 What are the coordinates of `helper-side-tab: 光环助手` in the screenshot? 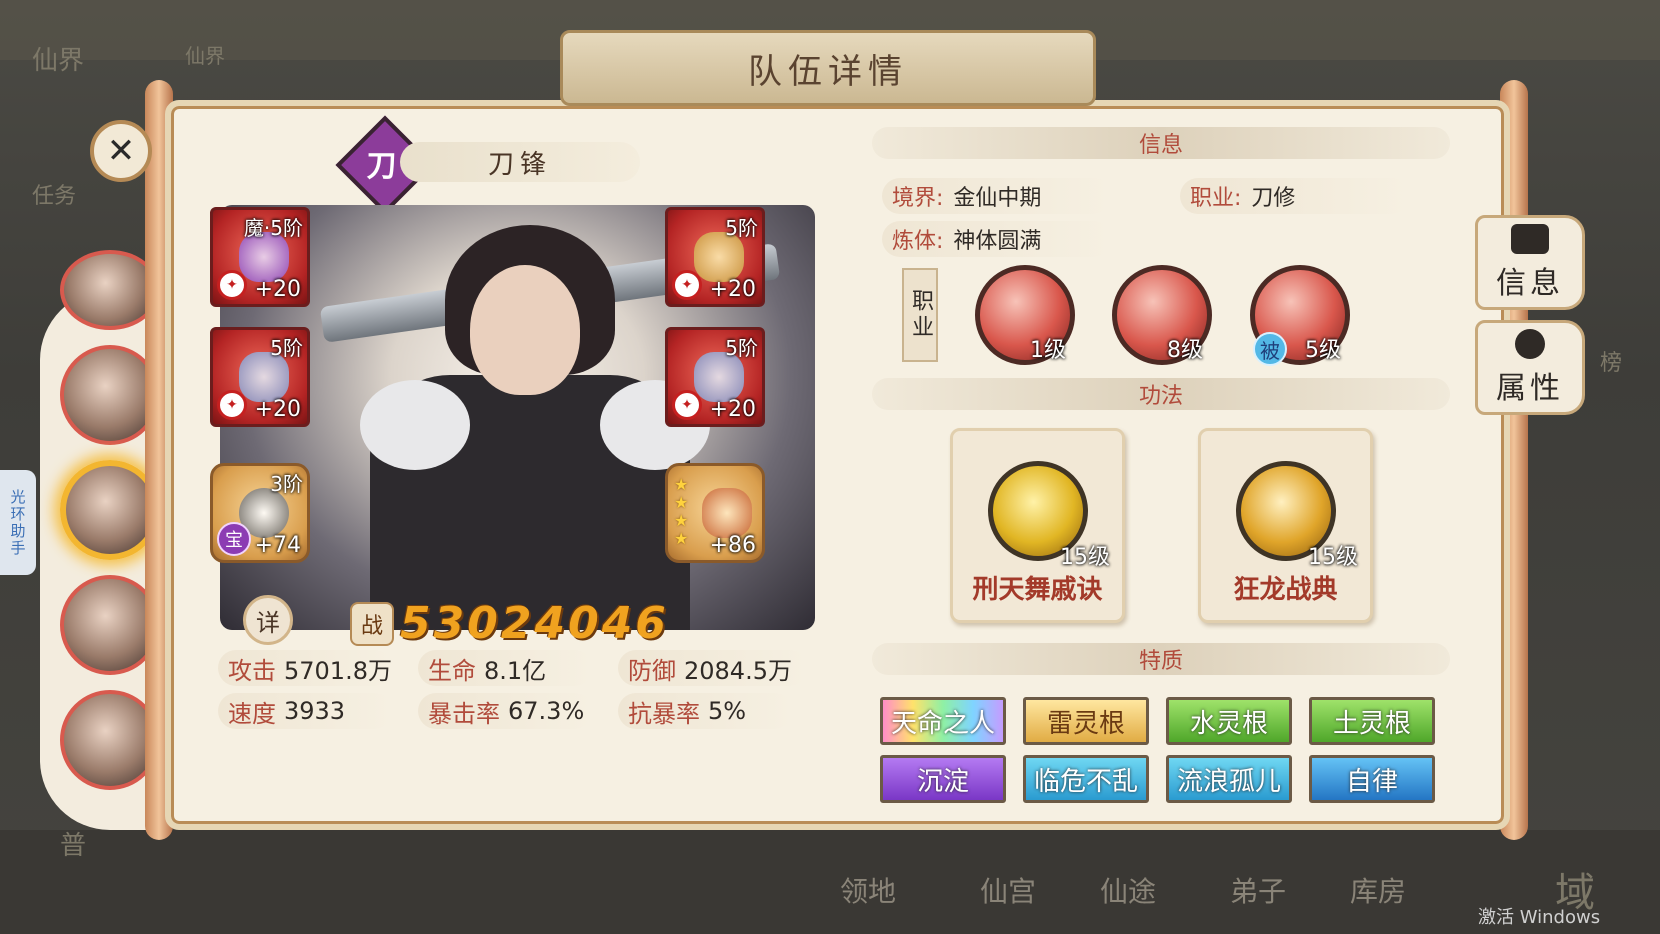 It's located at (18, 522).